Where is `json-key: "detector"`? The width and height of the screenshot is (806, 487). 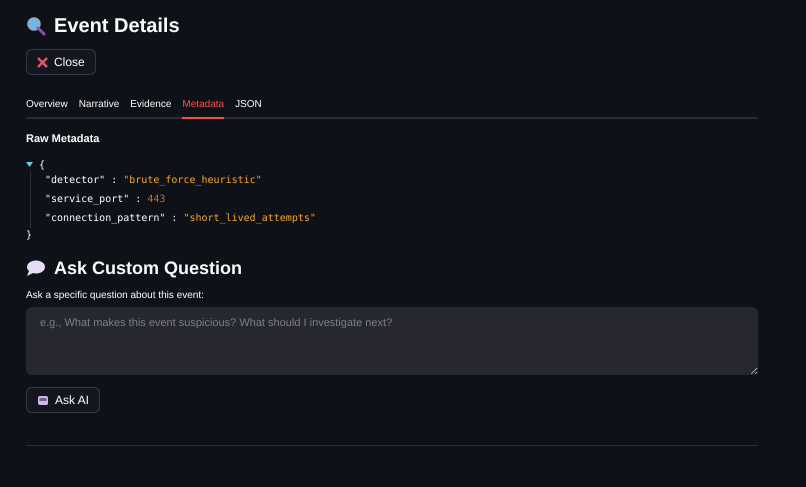
json-key: "detector" is located at coordinates (75, 180).